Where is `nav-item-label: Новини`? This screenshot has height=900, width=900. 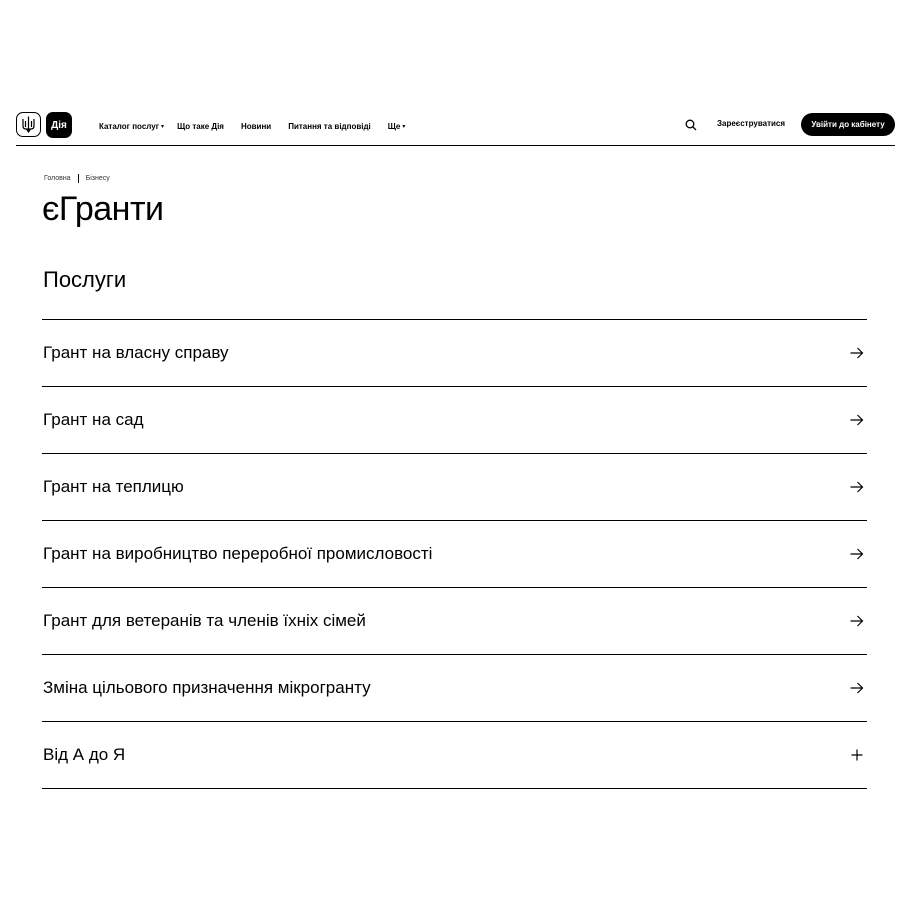 nav-item-label: Новини is located at coordinates (256, 126).